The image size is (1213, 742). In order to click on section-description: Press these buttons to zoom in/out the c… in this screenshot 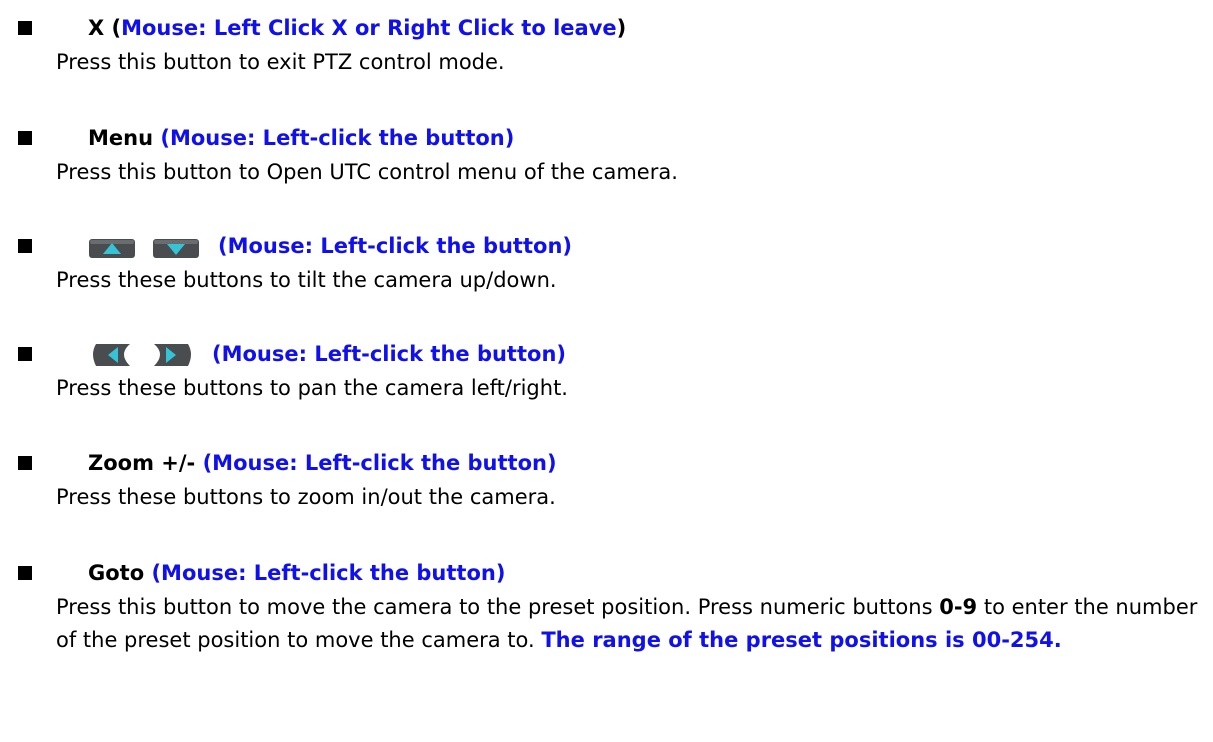, I will do `click(306, 497)`.